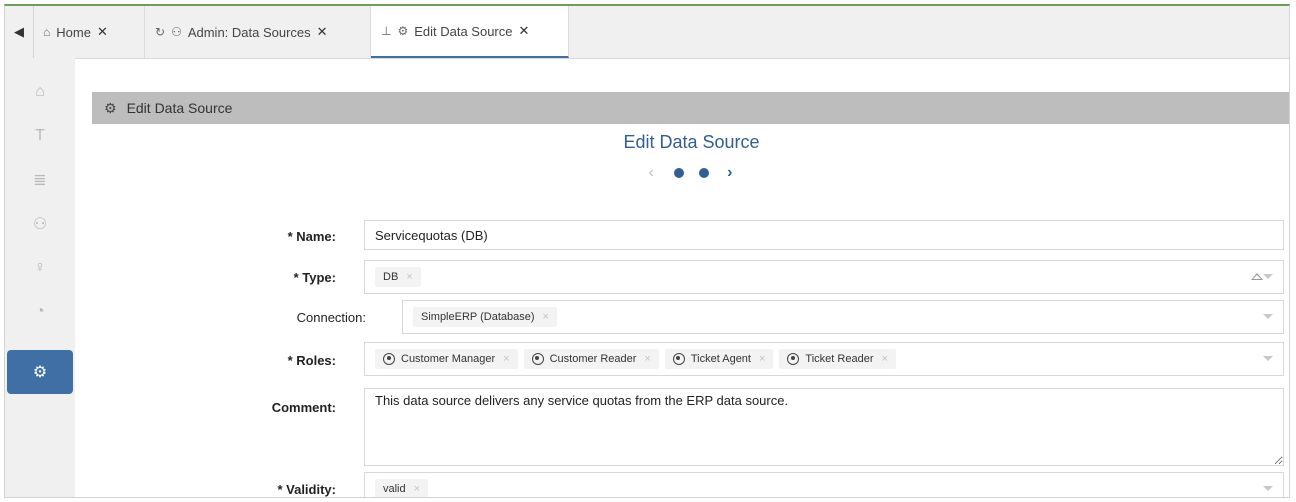 Image resolution: width=1296 pixels, height=502 pixels. What do you see at coordinates (331, 317) in the screenshot?
I see `connection-label: Connection:` at bounding box center [331, 317].